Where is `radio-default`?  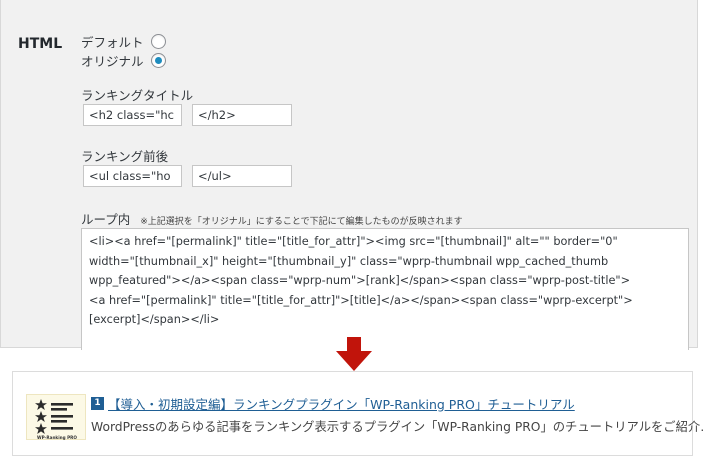
radio-default is located at coordinates (158, 41).